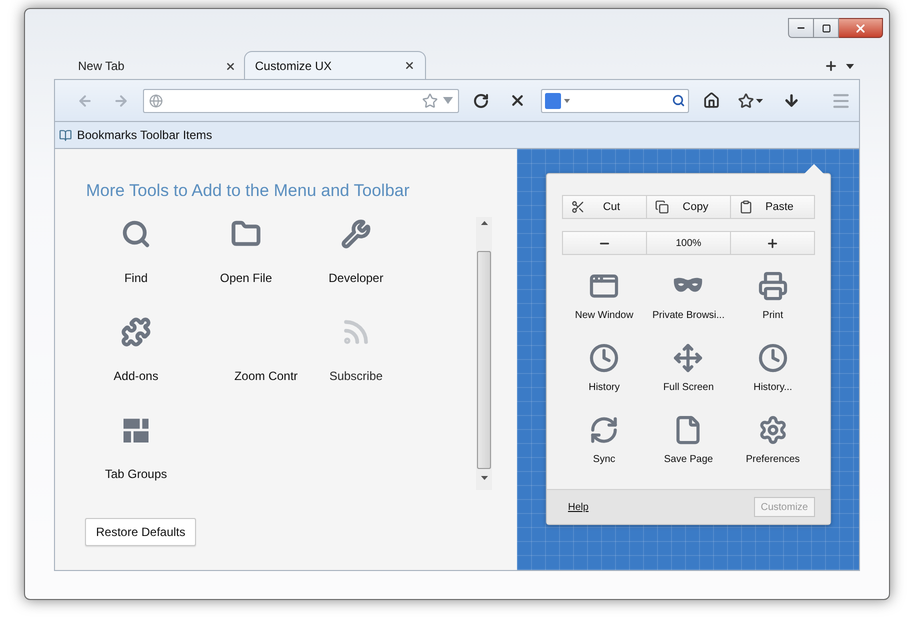 The image size is (915, 622). What do you see at coordinates (156, 101) in the screenshot?
I see `globe-icon` at bounding box center [156, 101].